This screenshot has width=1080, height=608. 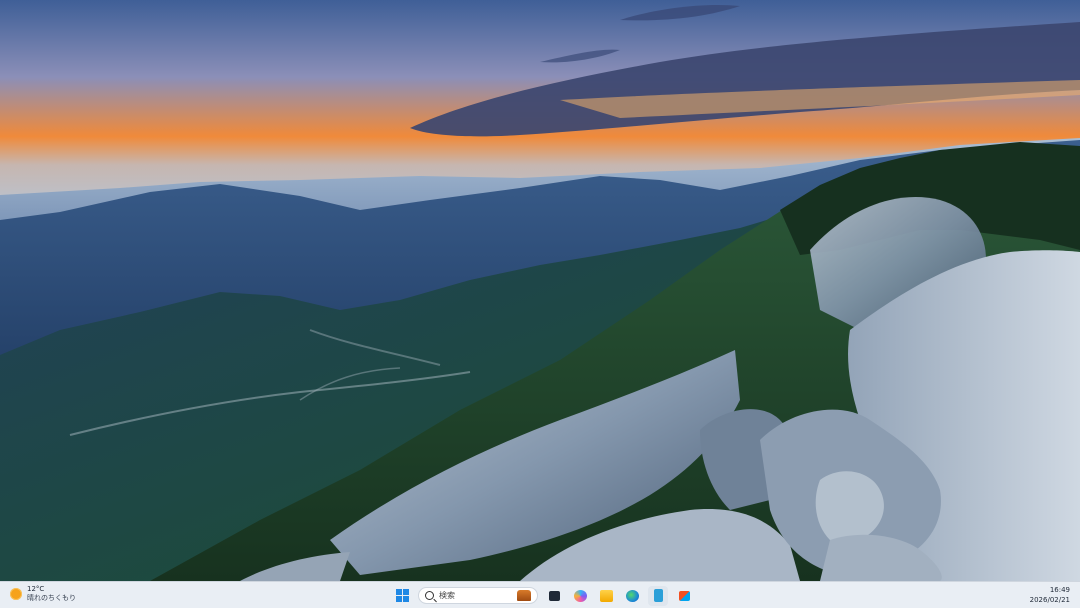 I want to click on edge-button, so click(x=632, y=596).